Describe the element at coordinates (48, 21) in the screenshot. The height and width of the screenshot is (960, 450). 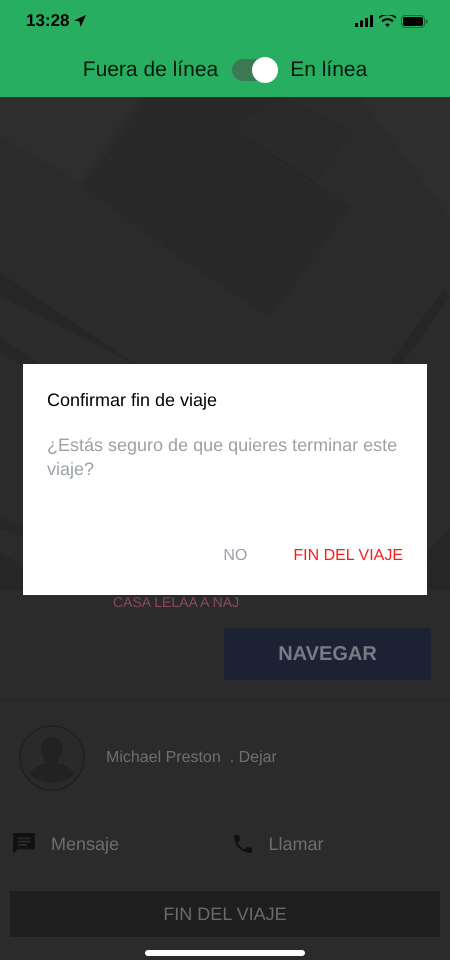
I see `status-time: 13:28` at that location.